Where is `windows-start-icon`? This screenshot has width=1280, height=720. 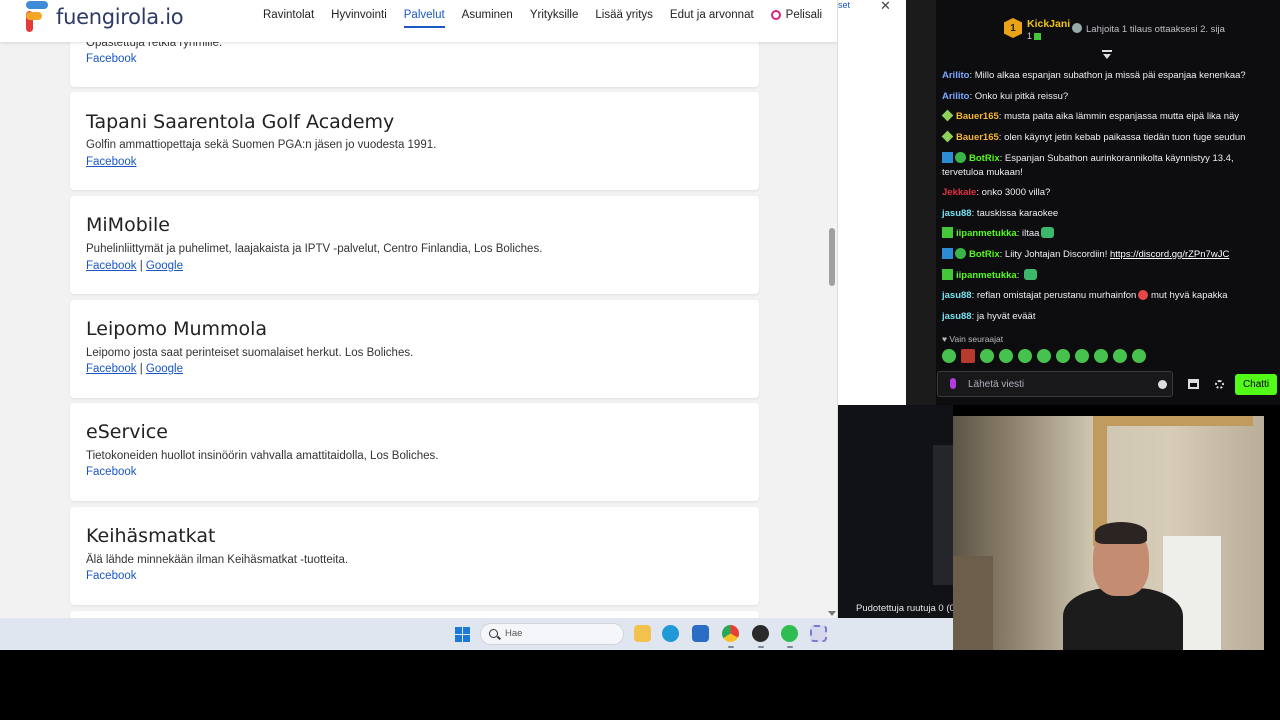
windows-start-icon is located at coordinates (462, 634).